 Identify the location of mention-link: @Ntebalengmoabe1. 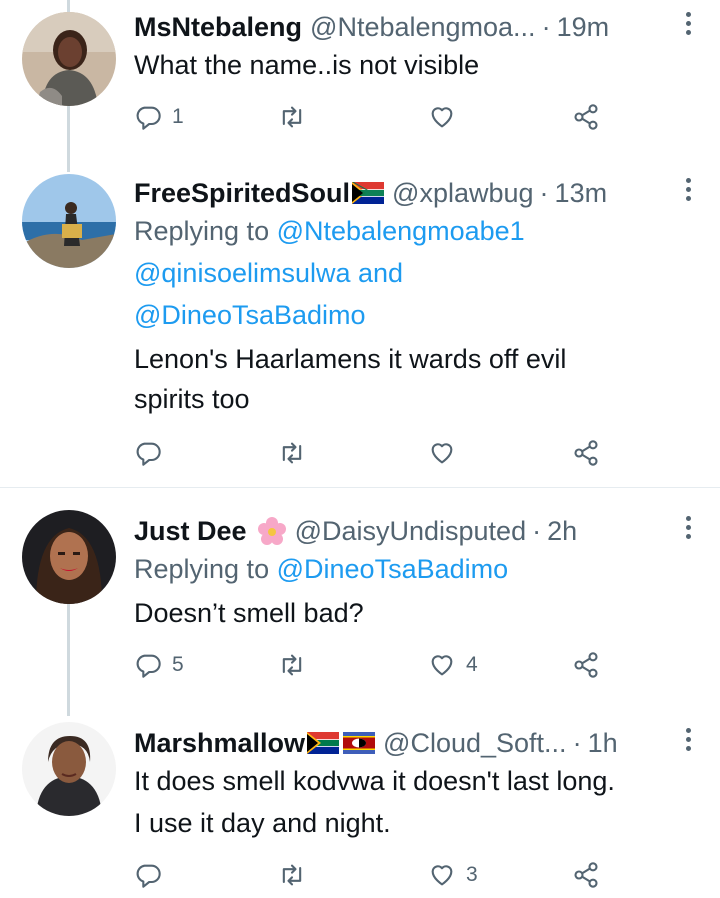
(401, 231).